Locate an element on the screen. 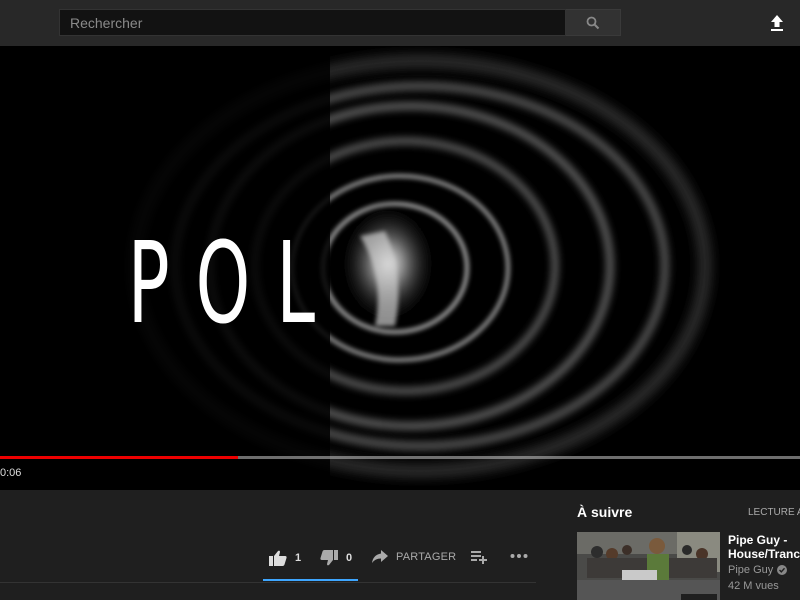 The image size is (800, 600). recommended-views: 42 M vues is located at coordinates (753, 586).